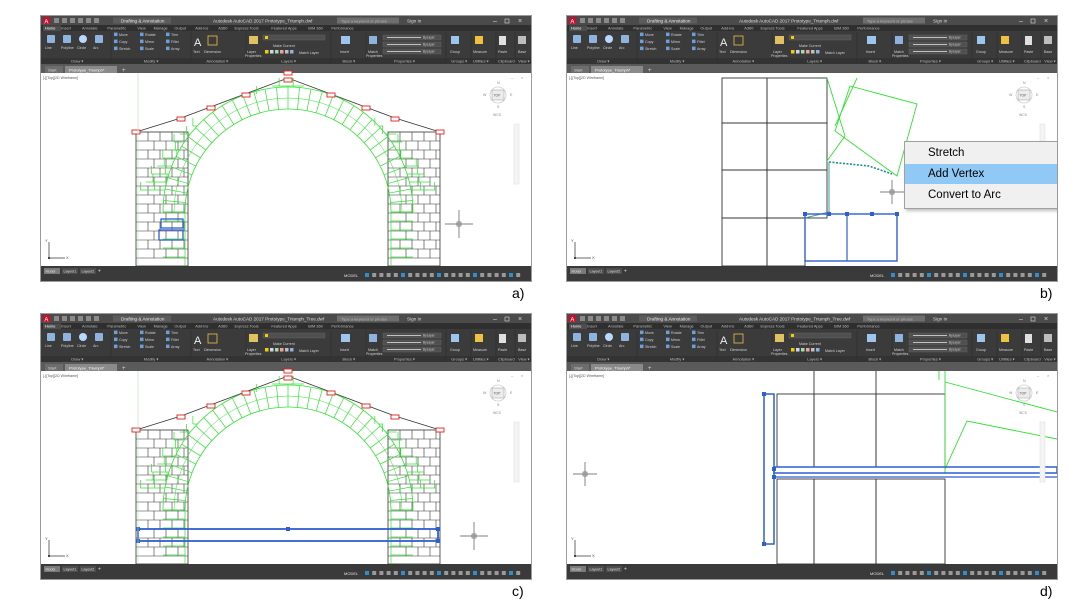 The width and height of the screenshot is (1080, 612). Describe the element at coordinates (349, 359) in the screenshot. I see `ribbon-group-block: Block ▾` at that location.